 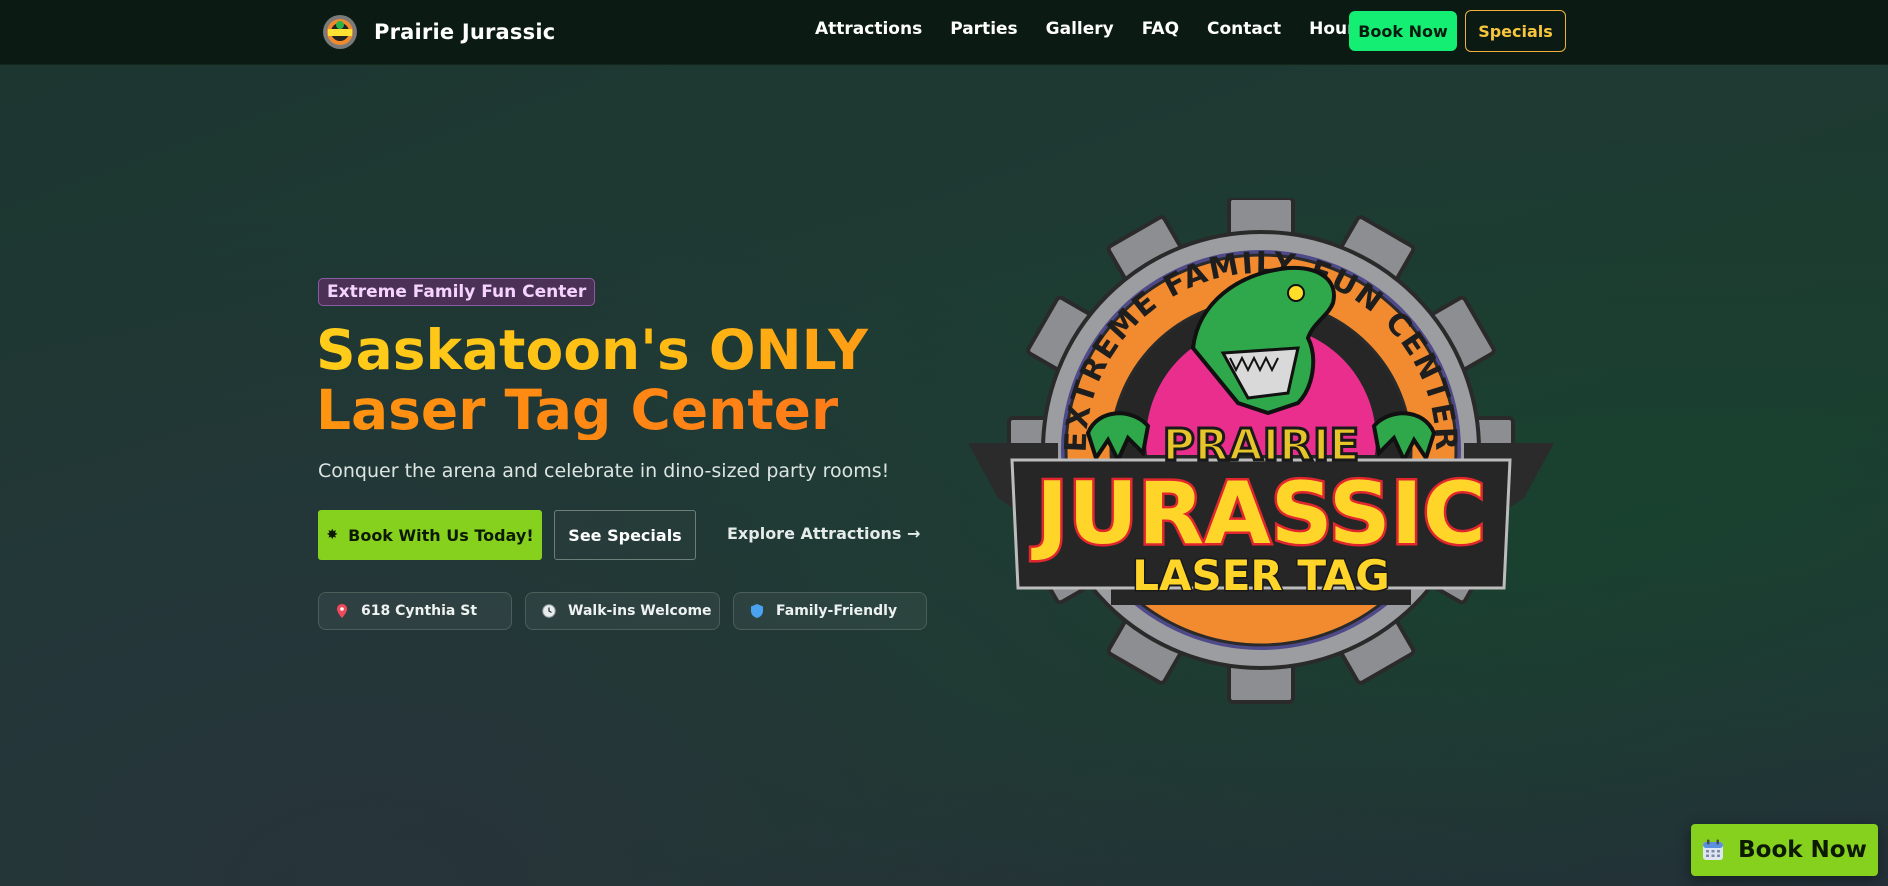 What do you see at coordinates (868, 29) in the screenshot?
I see `nav-link-attractions: Attractions` at bounding box center [868, 29].